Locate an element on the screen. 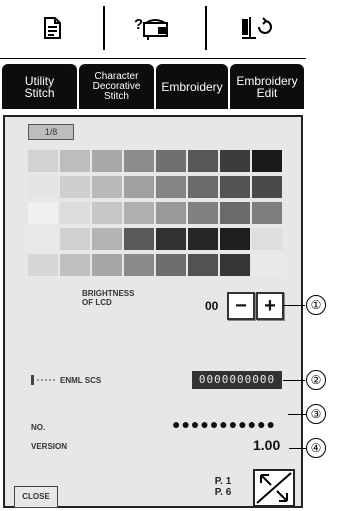 The width and height of the screenshot is (349, 511). pattern-list-icon is located at coordinates (52, 28).